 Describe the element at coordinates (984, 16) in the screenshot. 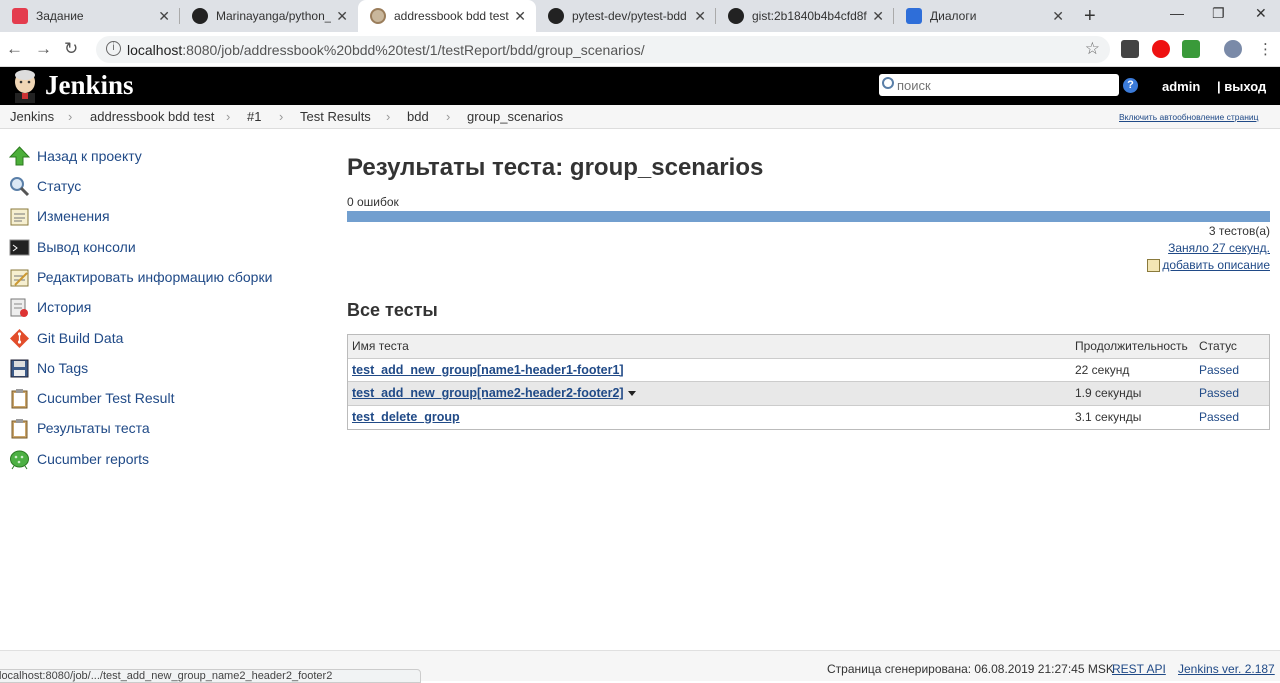

I see `browser-tab: Диалоги ✕` at that location.